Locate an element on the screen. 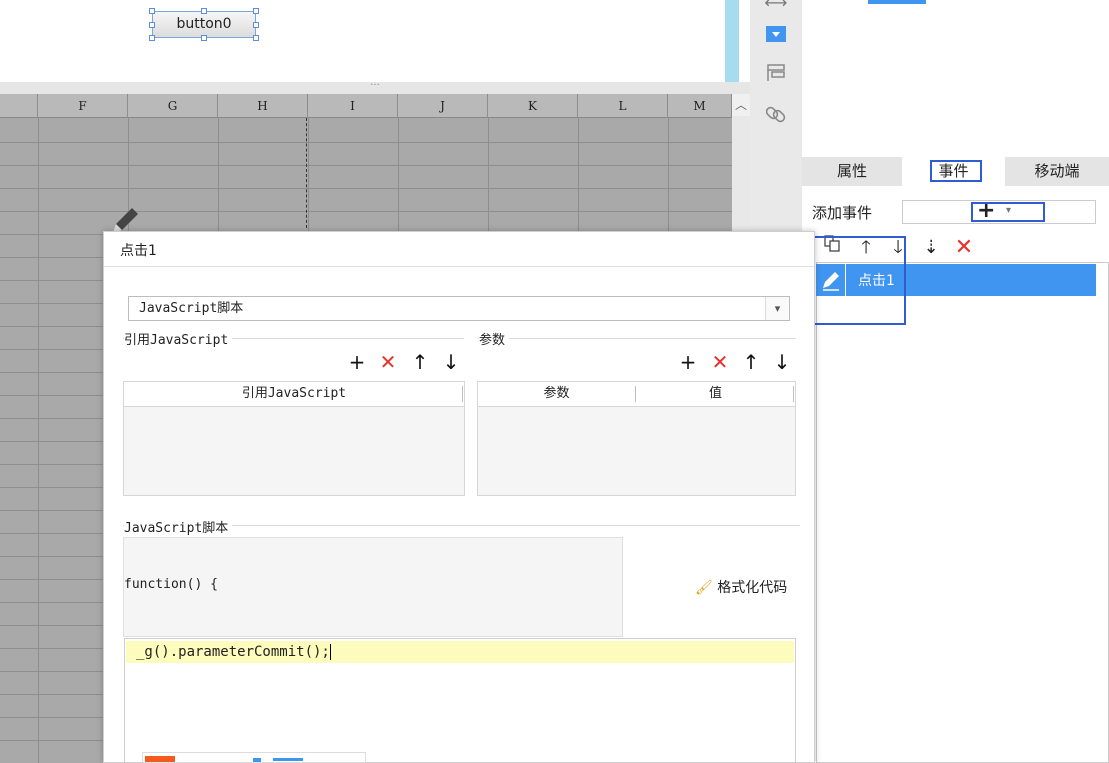  chevron-up-icon: ︿ is located at coordinates (740, 105).